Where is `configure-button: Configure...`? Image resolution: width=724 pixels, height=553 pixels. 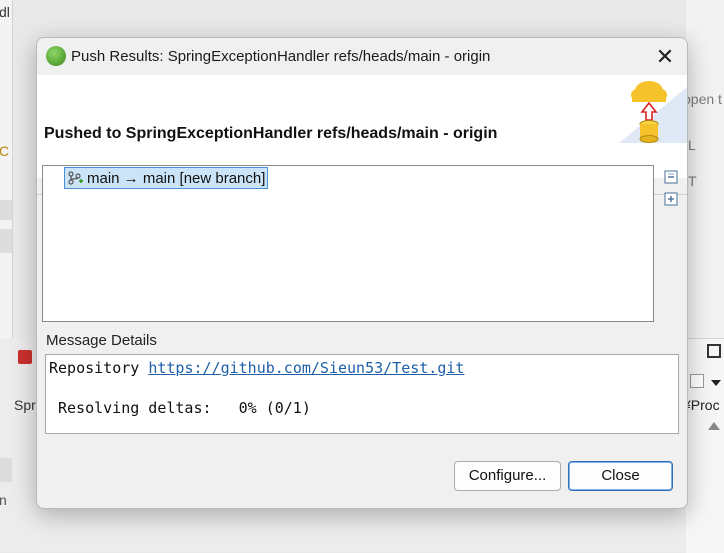 configure-button: Configure... is located at coordinates (507, 476).